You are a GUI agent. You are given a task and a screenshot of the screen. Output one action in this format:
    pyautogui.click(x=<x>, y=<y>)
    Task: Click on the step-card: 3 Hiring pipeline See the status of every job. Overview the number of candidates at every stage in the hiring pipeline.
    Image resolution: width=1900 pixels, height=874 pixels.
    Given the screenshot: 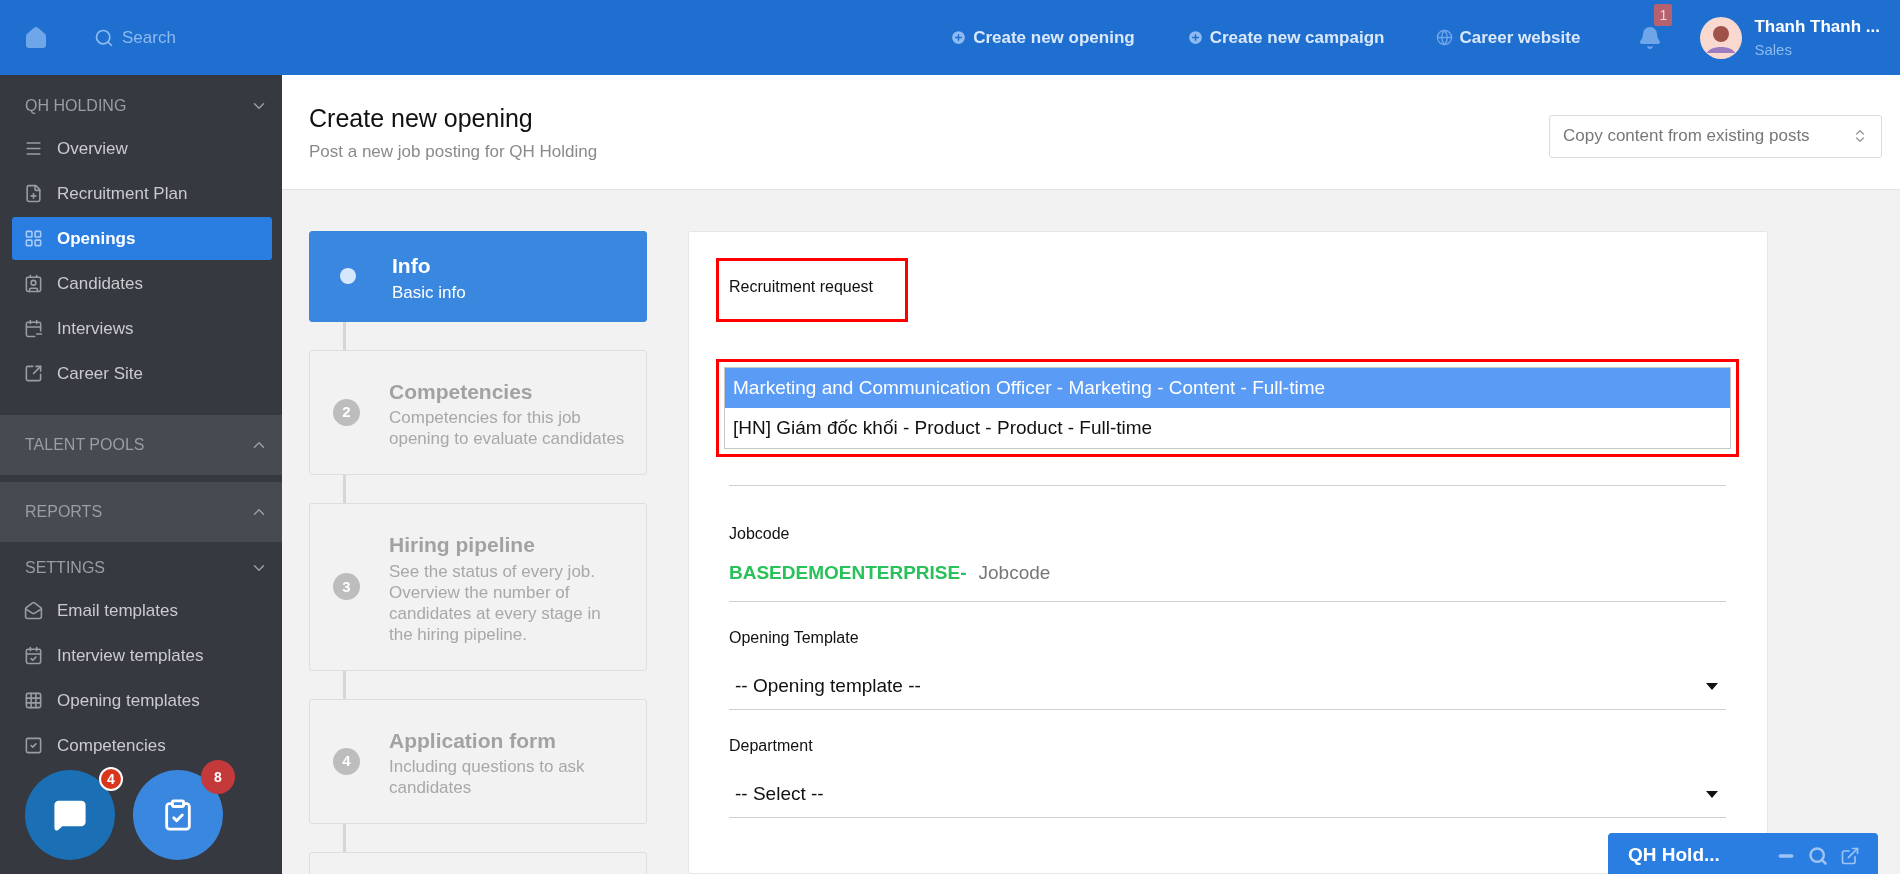 What is the action you would take?
    pyautogui.click(x=478, y=587)
    